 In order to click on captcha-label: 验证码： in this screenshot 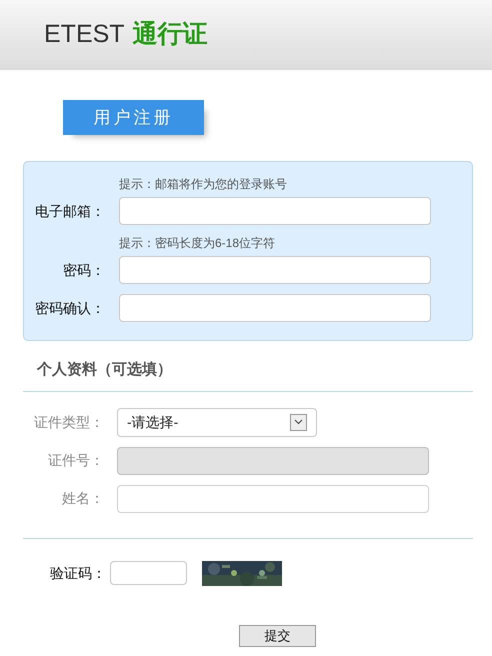, I will do `click(78, 573)`.